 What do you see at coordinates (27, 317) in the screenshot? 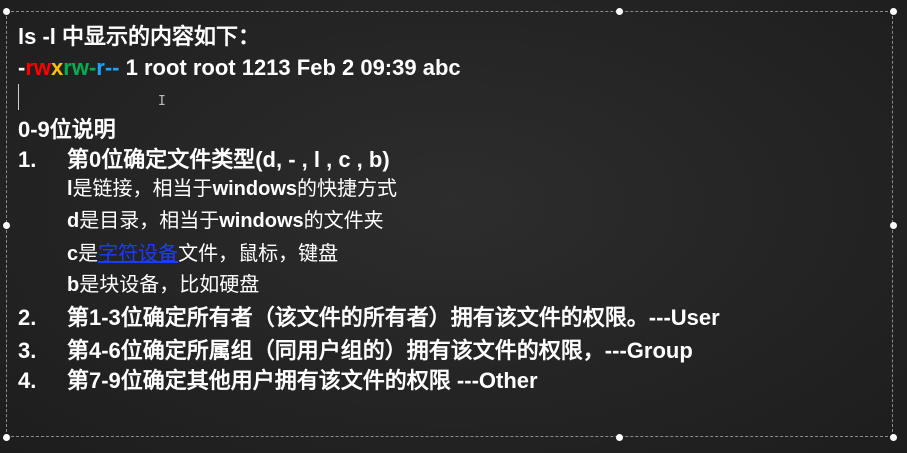
I see `item-2-number: 2.` at bounding box center [27, 317].